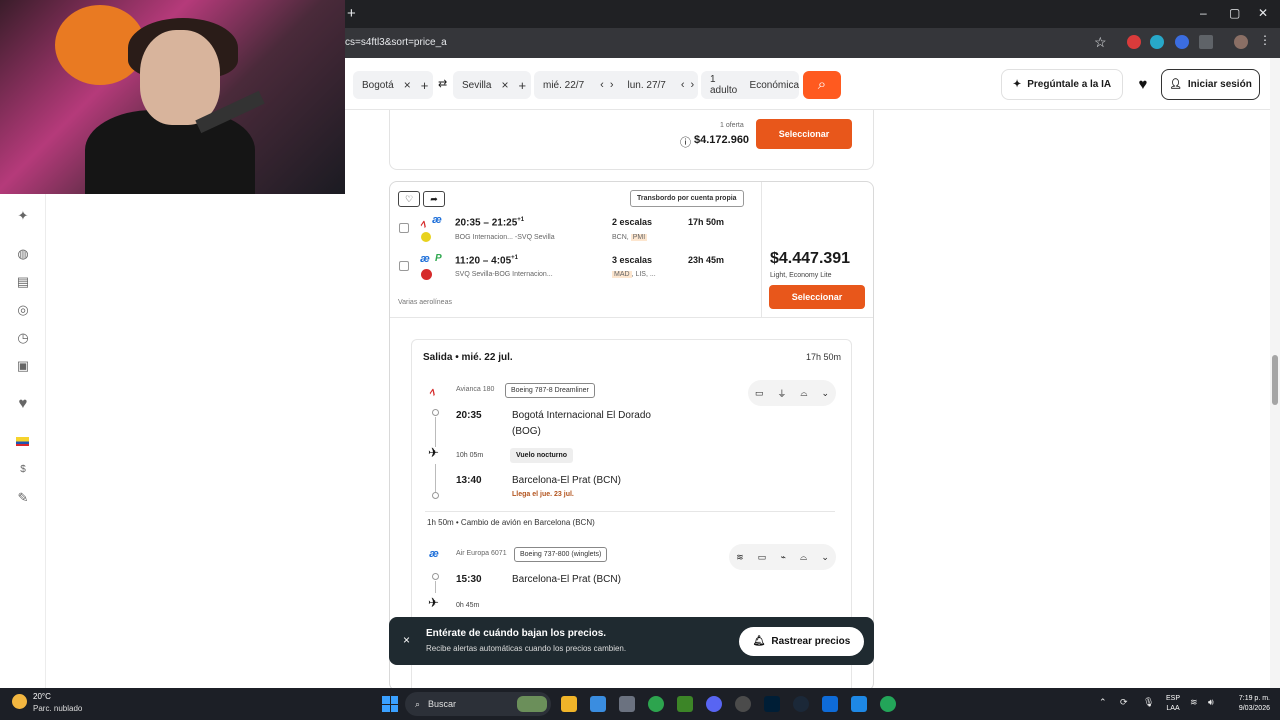 The image size is (1280, 720). Describe the element at coordinates (1148, 702) in the screenshot. I see `mic-icon: 🎙︎` at that location.